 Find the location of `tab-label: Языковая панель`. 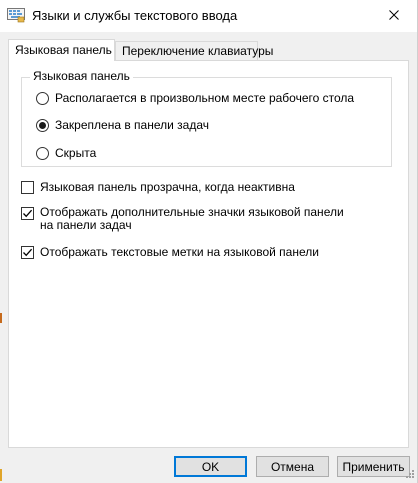

tab-label: Языковая панель is located at coordinates (63, 50).